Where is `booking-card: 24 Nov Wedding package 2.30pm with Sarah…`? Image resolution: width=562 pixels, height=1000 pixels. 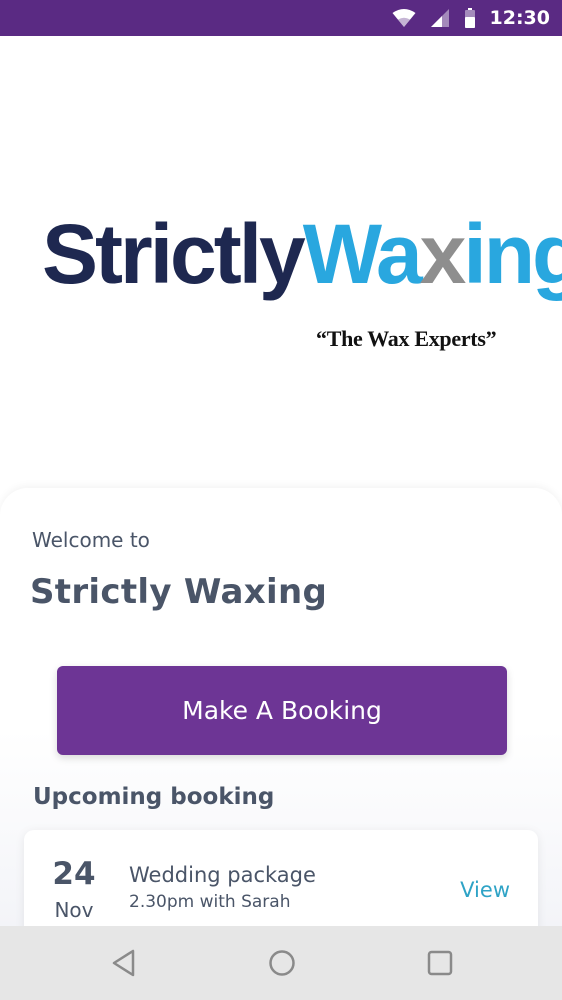 booking-card: 24 Nov Wedding package 2.30pm with Sarah… is located at coordinates (281, 885).